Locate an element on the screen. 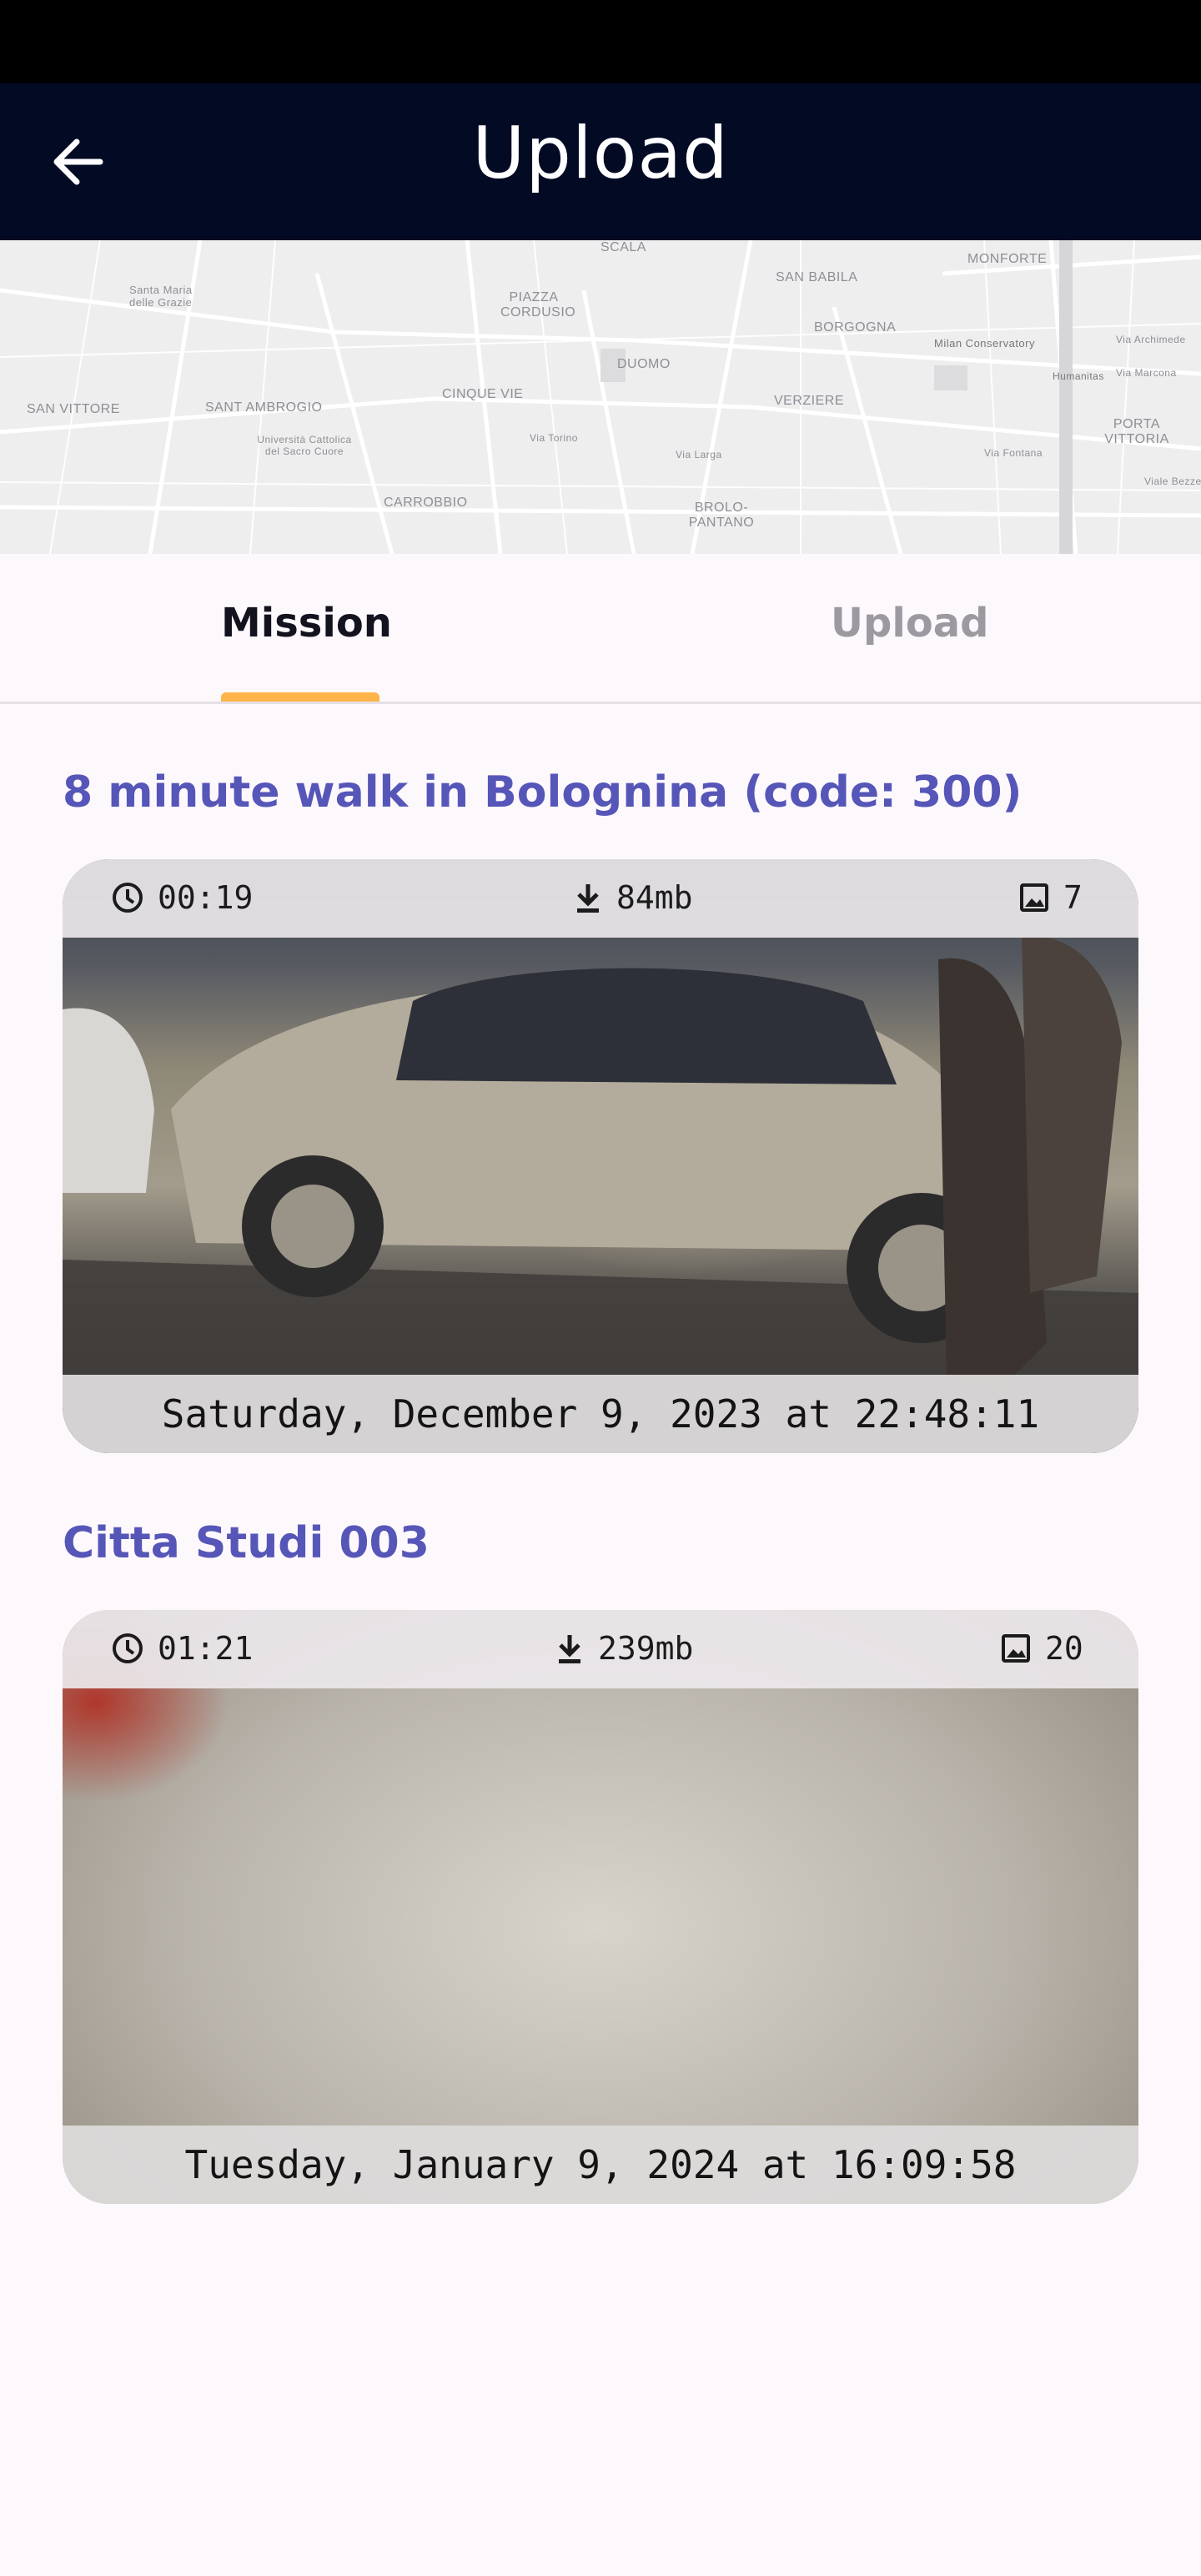 The height and width of the screenshot is (2576, 1201). tab-bar: Mission Upload is located at coordinates (601, 629).